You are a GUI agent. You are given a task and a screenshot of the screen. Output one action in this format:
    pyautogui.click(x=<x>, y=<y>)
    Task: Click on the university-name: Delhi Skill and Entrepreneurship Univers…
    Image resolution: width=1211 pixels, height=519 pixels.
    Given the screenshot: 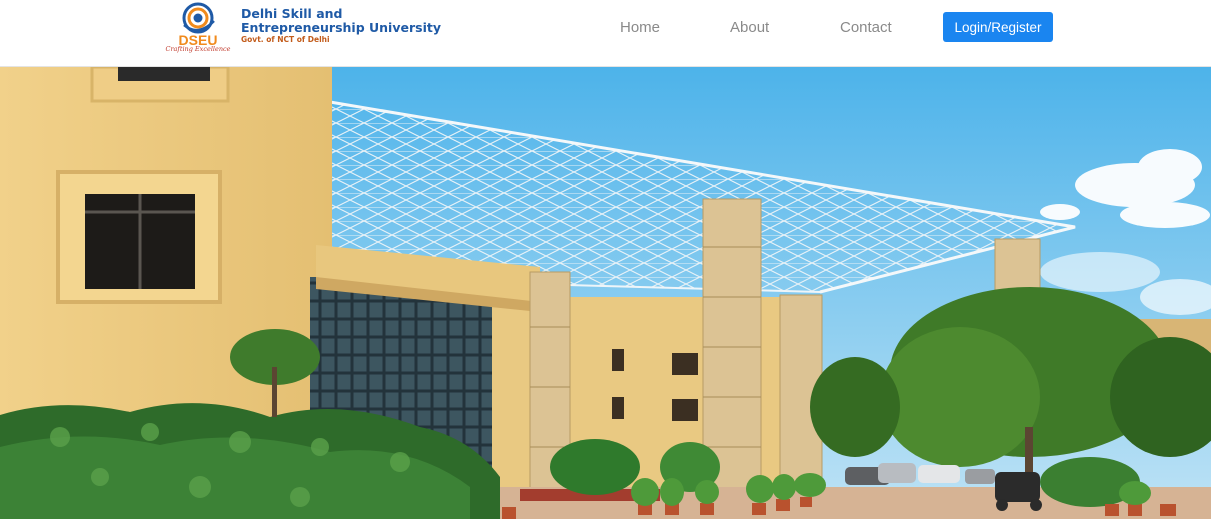 What is the action you would take?
    pyautogui.click(x=356, y=25)
    